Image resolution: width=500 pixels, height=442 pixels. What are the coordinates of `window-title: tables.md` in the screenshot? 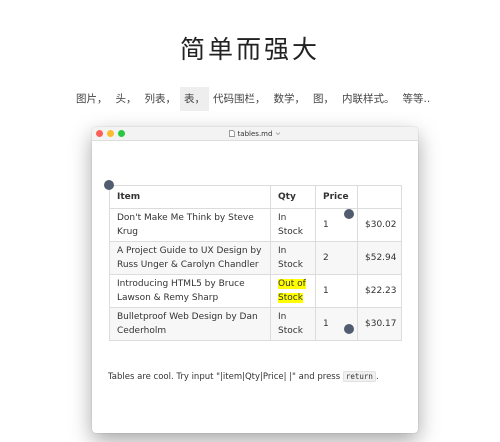 It's located at (255, 134).